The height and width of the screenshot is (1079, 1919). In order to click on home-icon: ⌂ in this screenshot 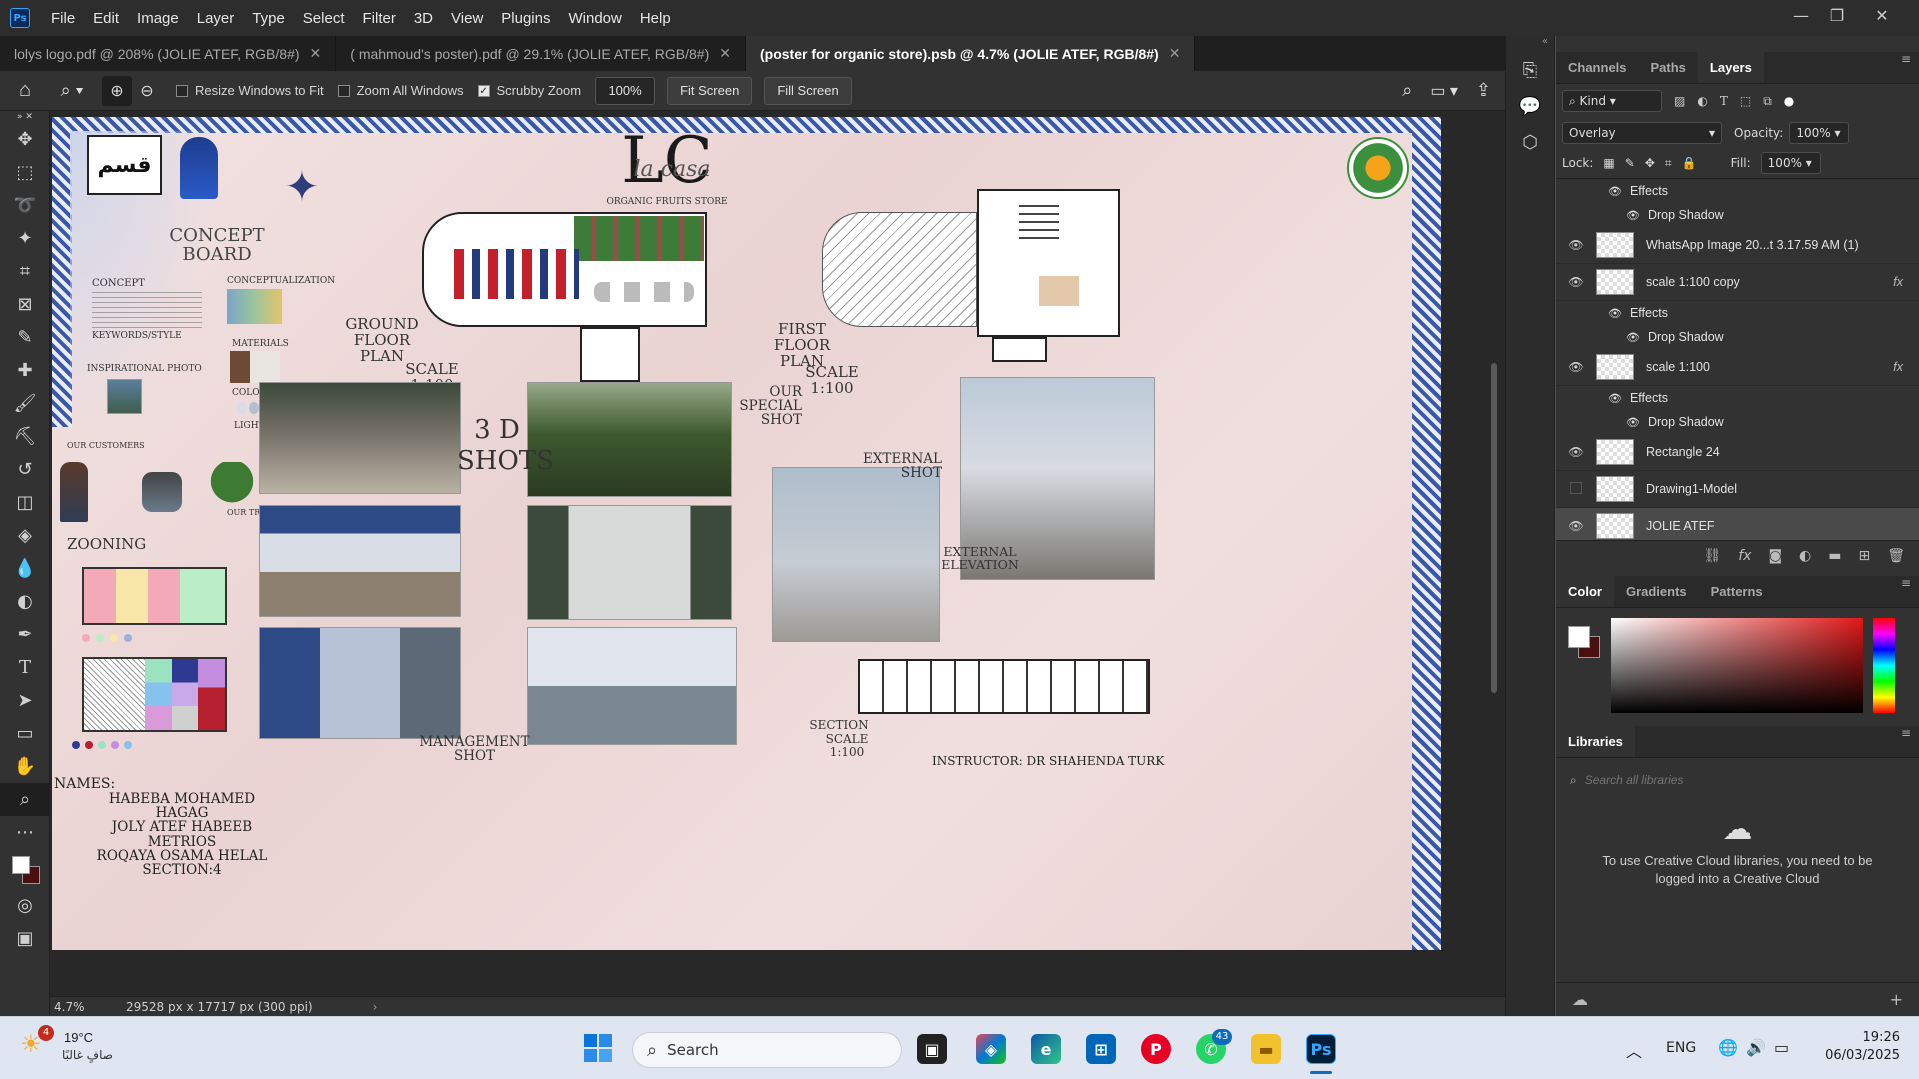, I will do `click(25, 90)`.